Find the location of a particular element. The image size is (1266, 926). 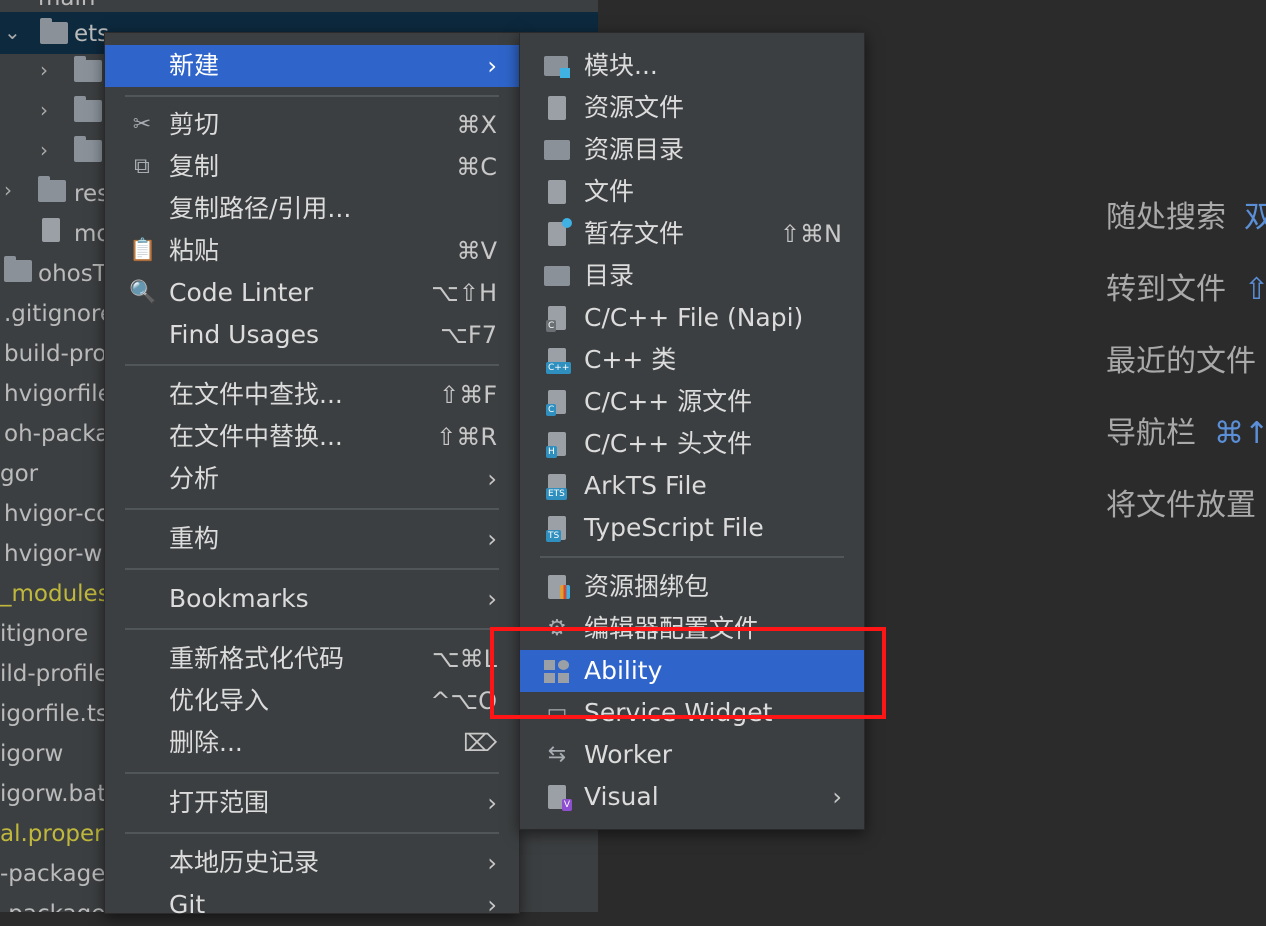

menu-item-replace-in-files: 在文件中替换... ⇧⌘R is located at coordinates (312, 437).